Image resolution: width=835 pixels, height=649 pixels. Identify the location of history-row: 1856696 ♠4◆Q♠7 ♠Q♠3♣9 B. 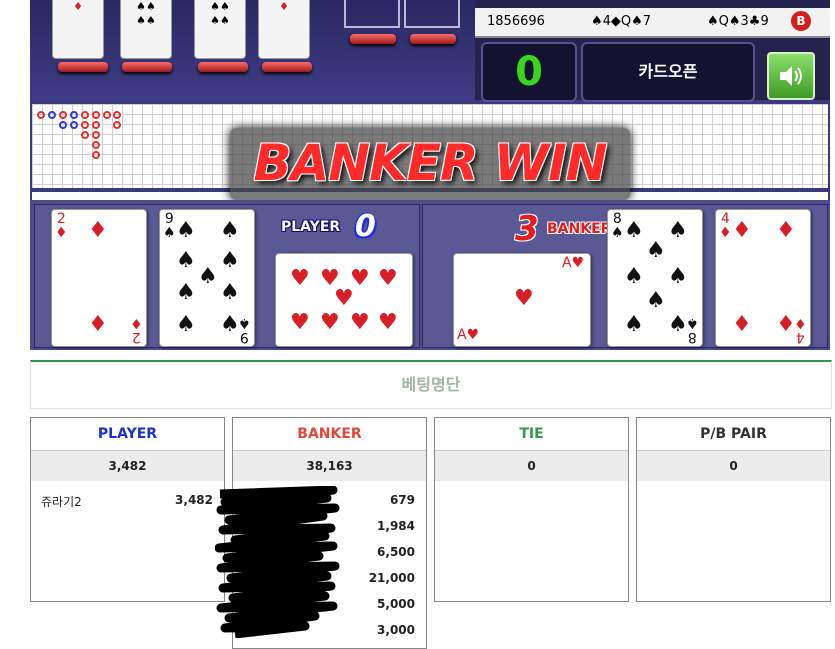
(652, 23).